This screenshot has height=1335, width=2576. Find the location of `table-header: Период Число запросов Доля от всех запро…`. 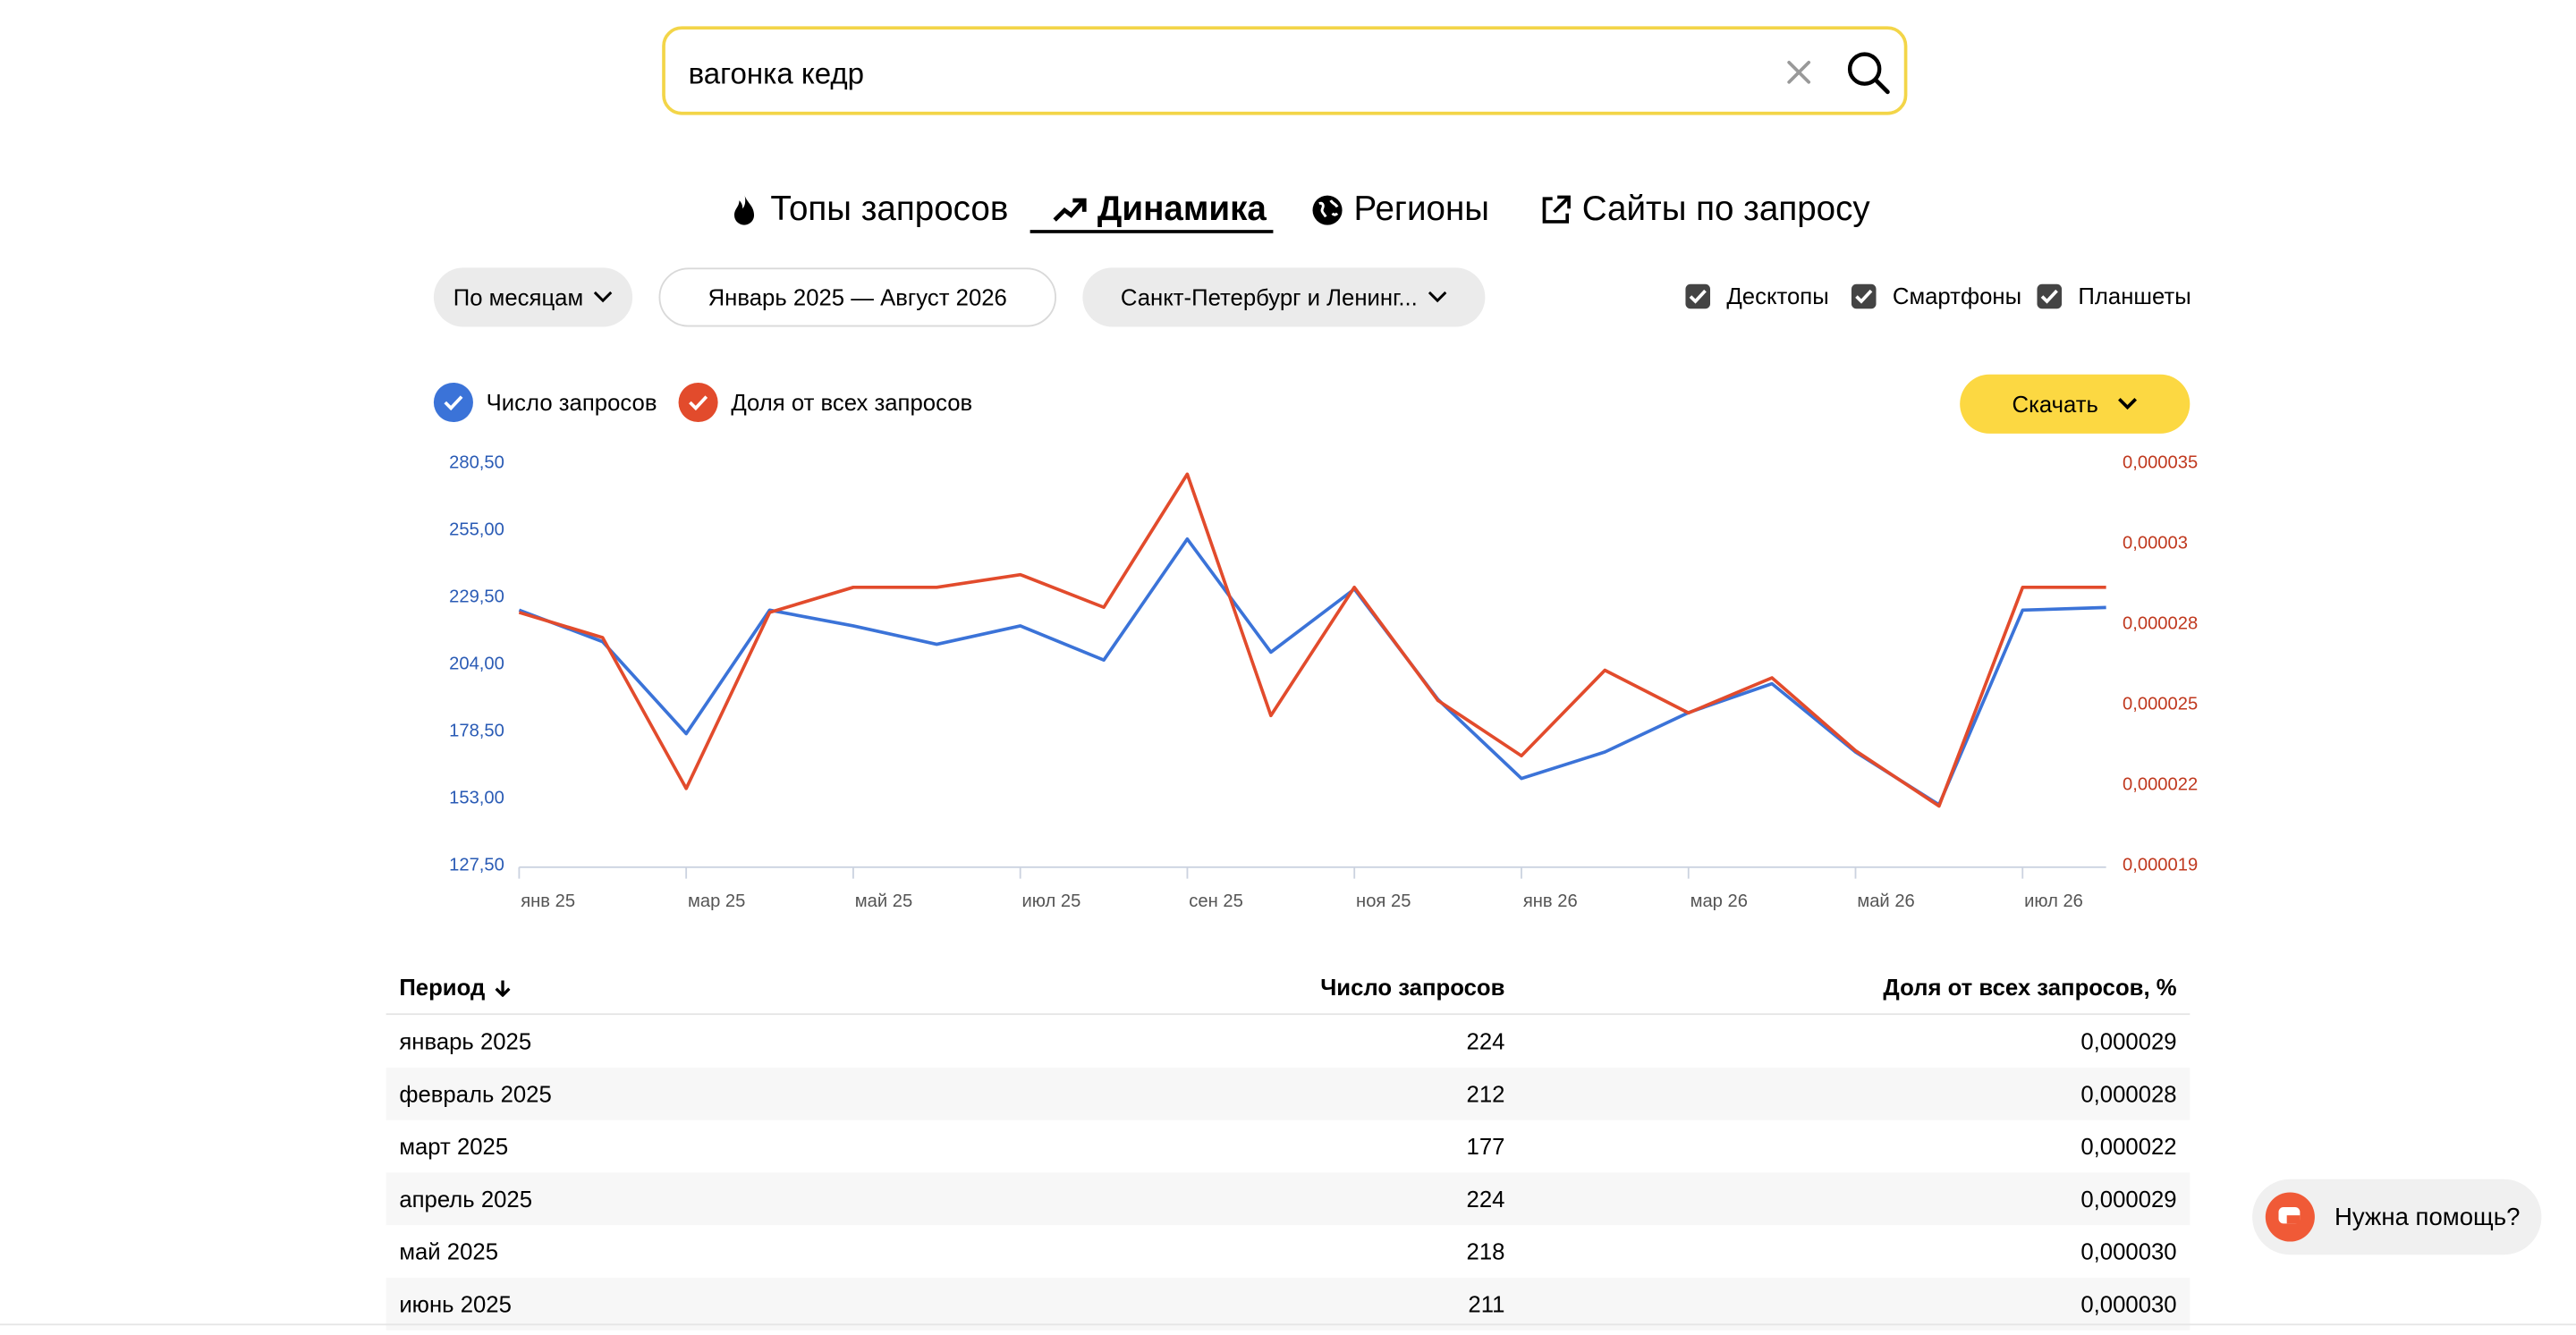

table-header: Период Число запросов Доля от всех запро… is located at coordinates (1288, 988).